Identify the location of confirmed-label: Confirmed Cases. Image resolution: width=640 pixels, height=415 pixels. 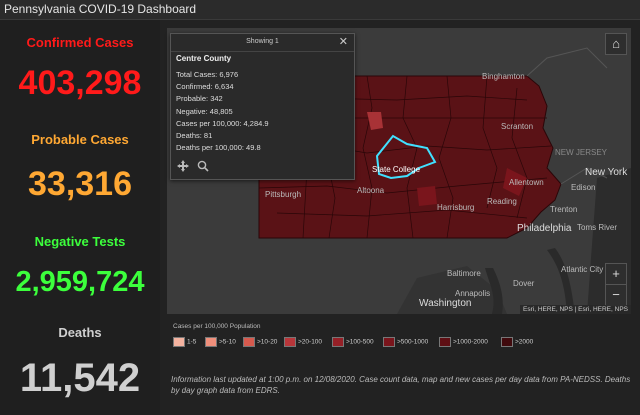
(80, 42).